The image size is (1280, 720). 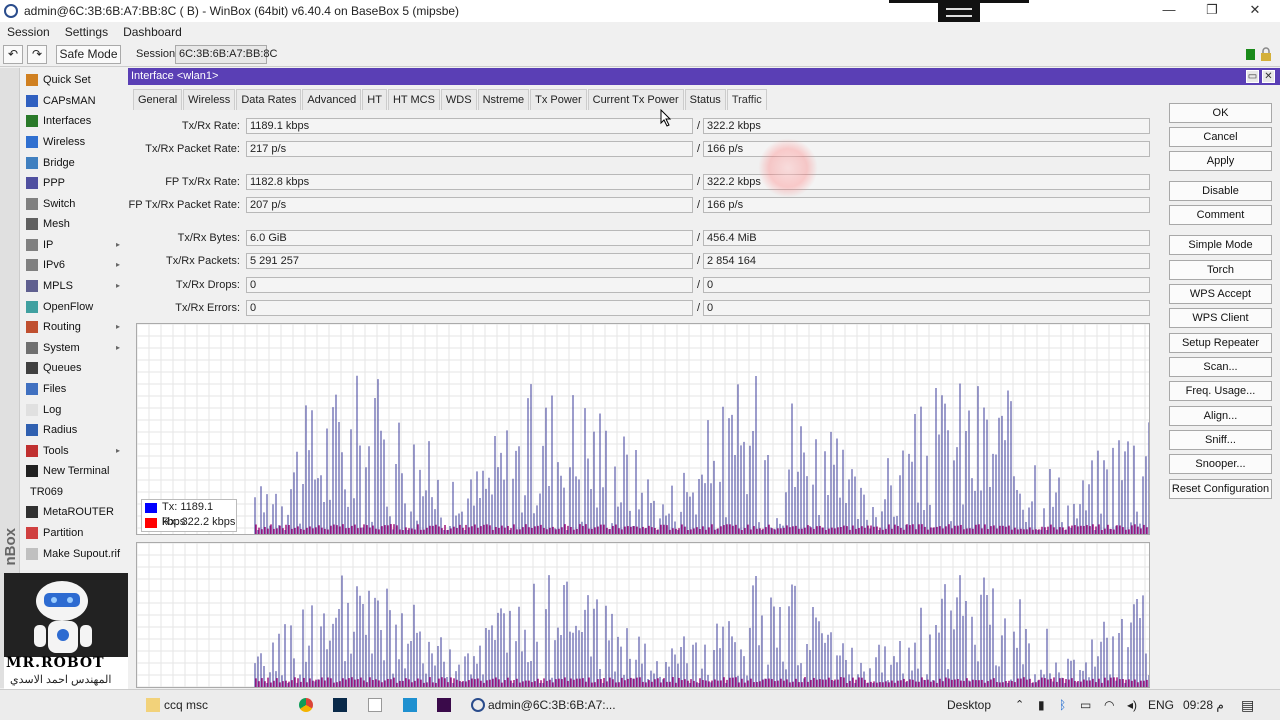 I want to click on tab-status: Status, so click(x=705, y=99).